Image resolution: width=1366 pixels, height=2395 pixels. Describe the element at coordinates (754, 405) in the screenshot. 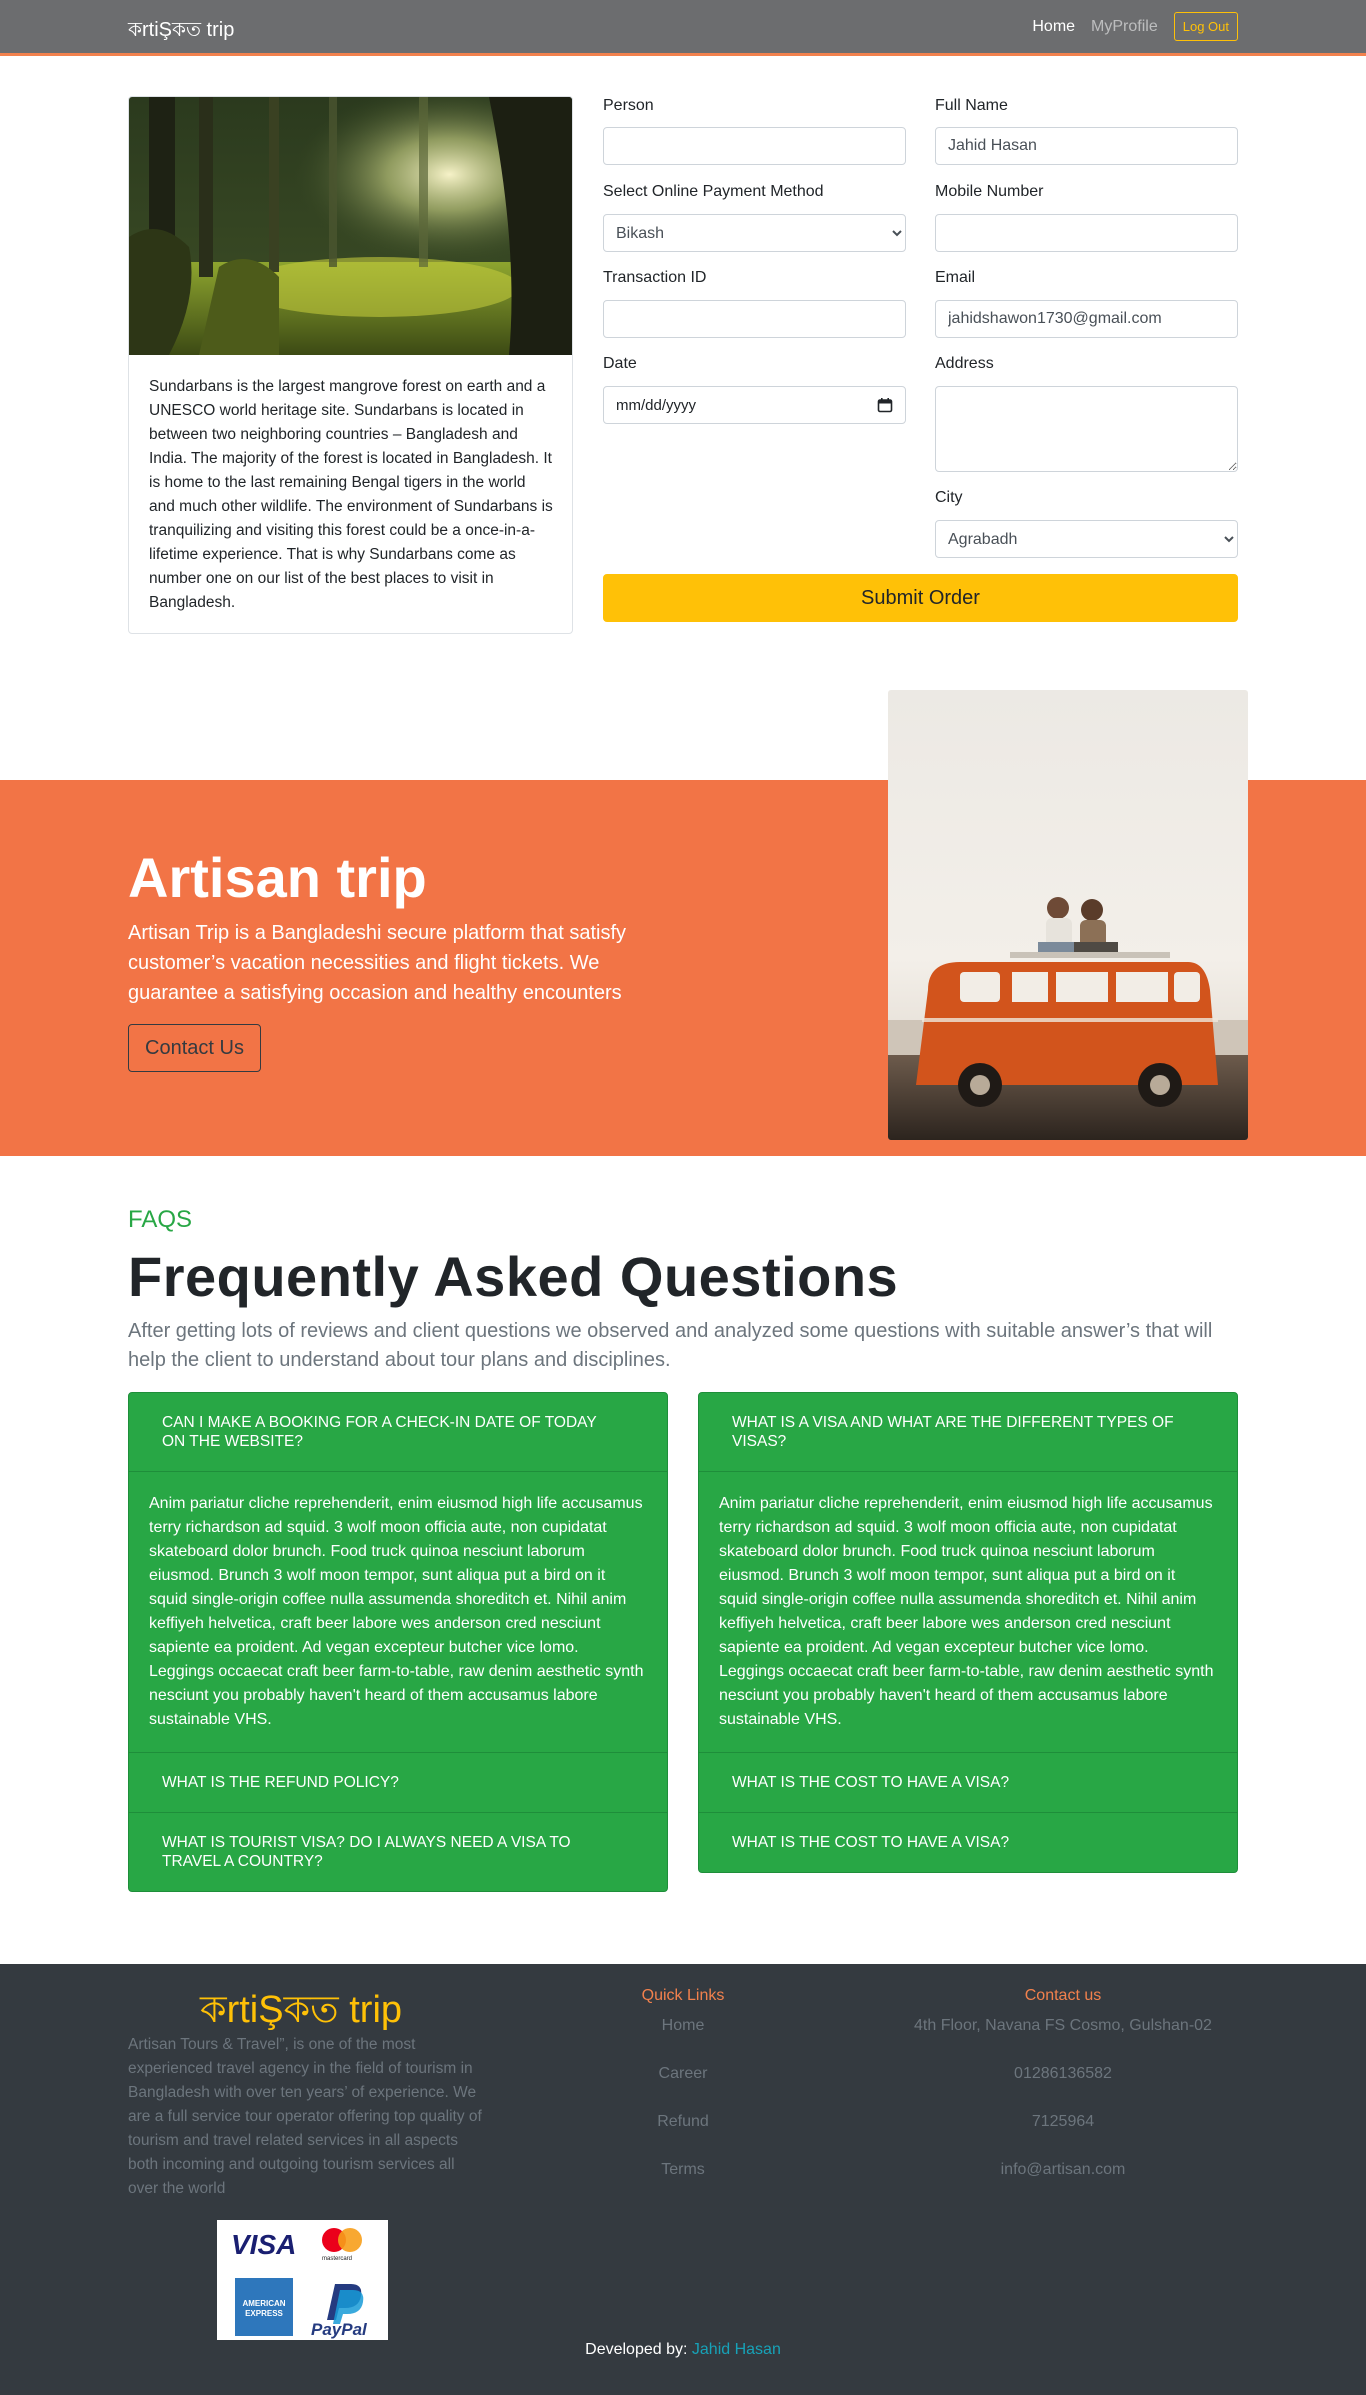

I see `date-input: mm/dd/yyyy` at that location.